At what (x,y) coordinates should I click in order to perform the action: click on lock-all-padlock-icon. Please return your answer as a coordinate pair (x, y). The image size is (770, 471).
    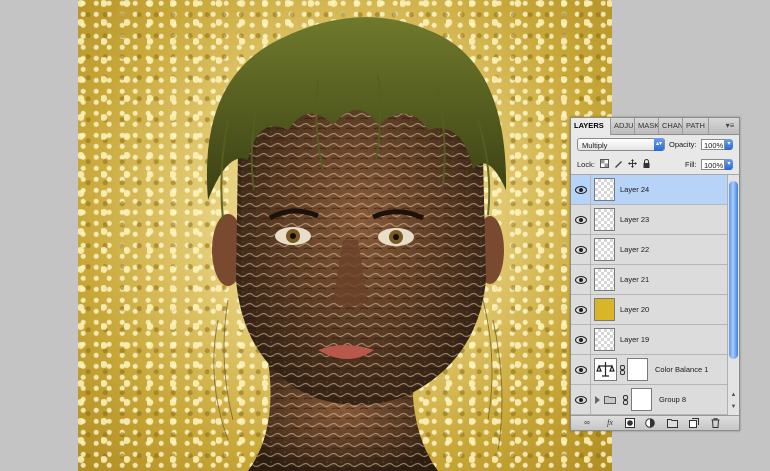
    Looking at the image, I should click on (646, 163).